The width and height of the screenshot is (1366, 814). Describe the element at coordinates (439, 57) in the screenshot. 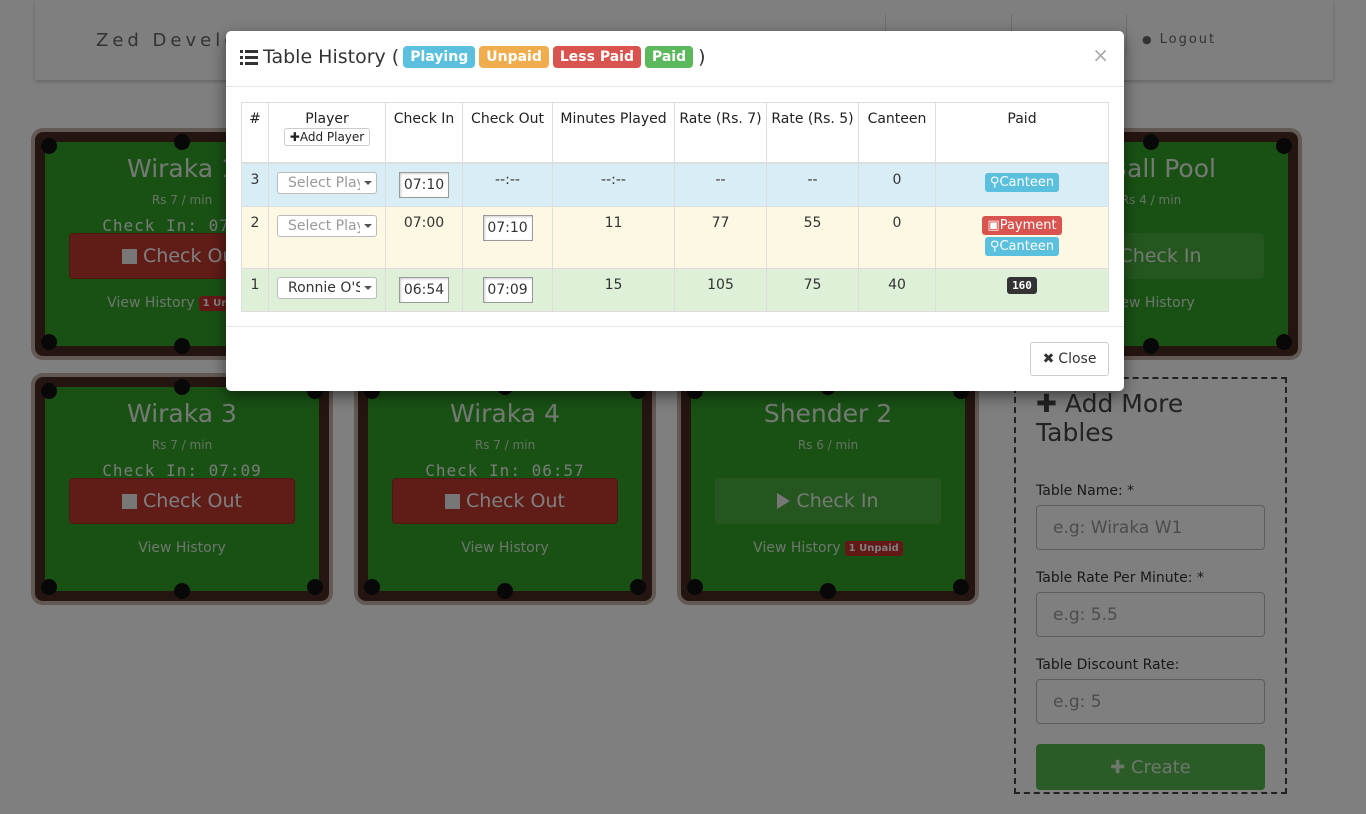

I see `legend-playing-badge: Playing` at that location.